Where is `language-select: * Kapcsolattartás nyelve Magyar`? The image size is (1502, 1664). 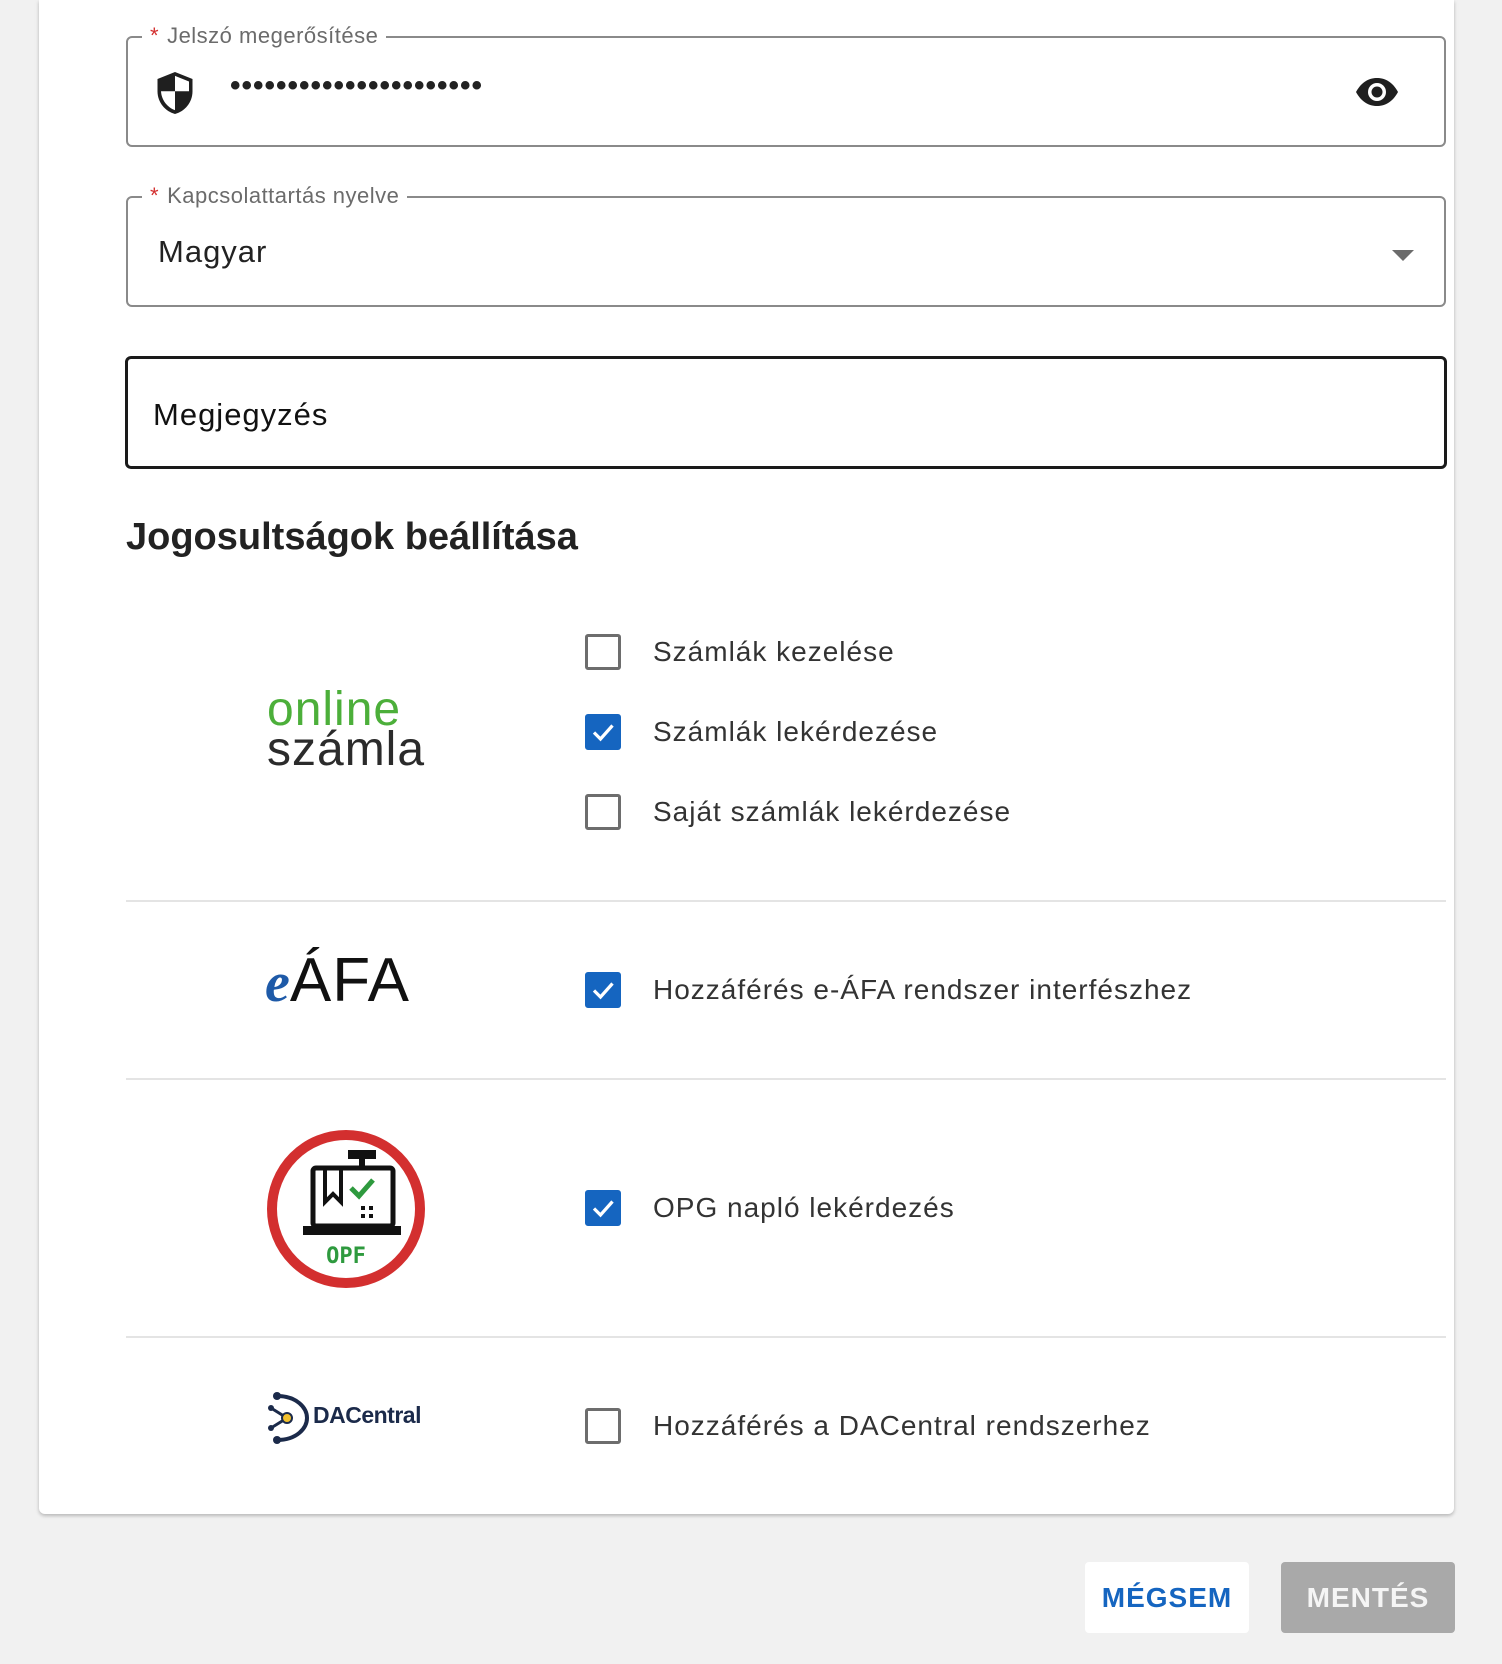 language-select: * Kapcsolattartás nyelve Magyar is located at coordinates (786, 245).